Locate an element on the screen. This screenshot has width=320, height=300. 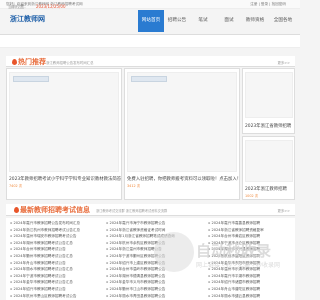
list-item: 2024年温州市瑞安市教师招聘考试公告 is located at coordinates (55, 236).